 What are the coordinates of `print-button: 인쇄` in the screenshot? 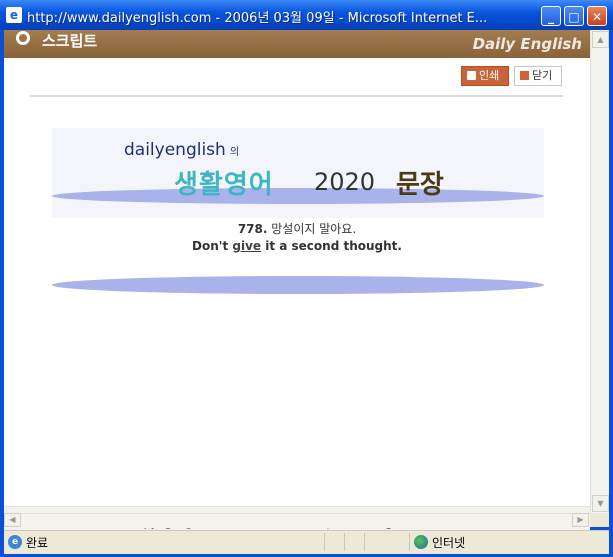 It's located at (485, 76).